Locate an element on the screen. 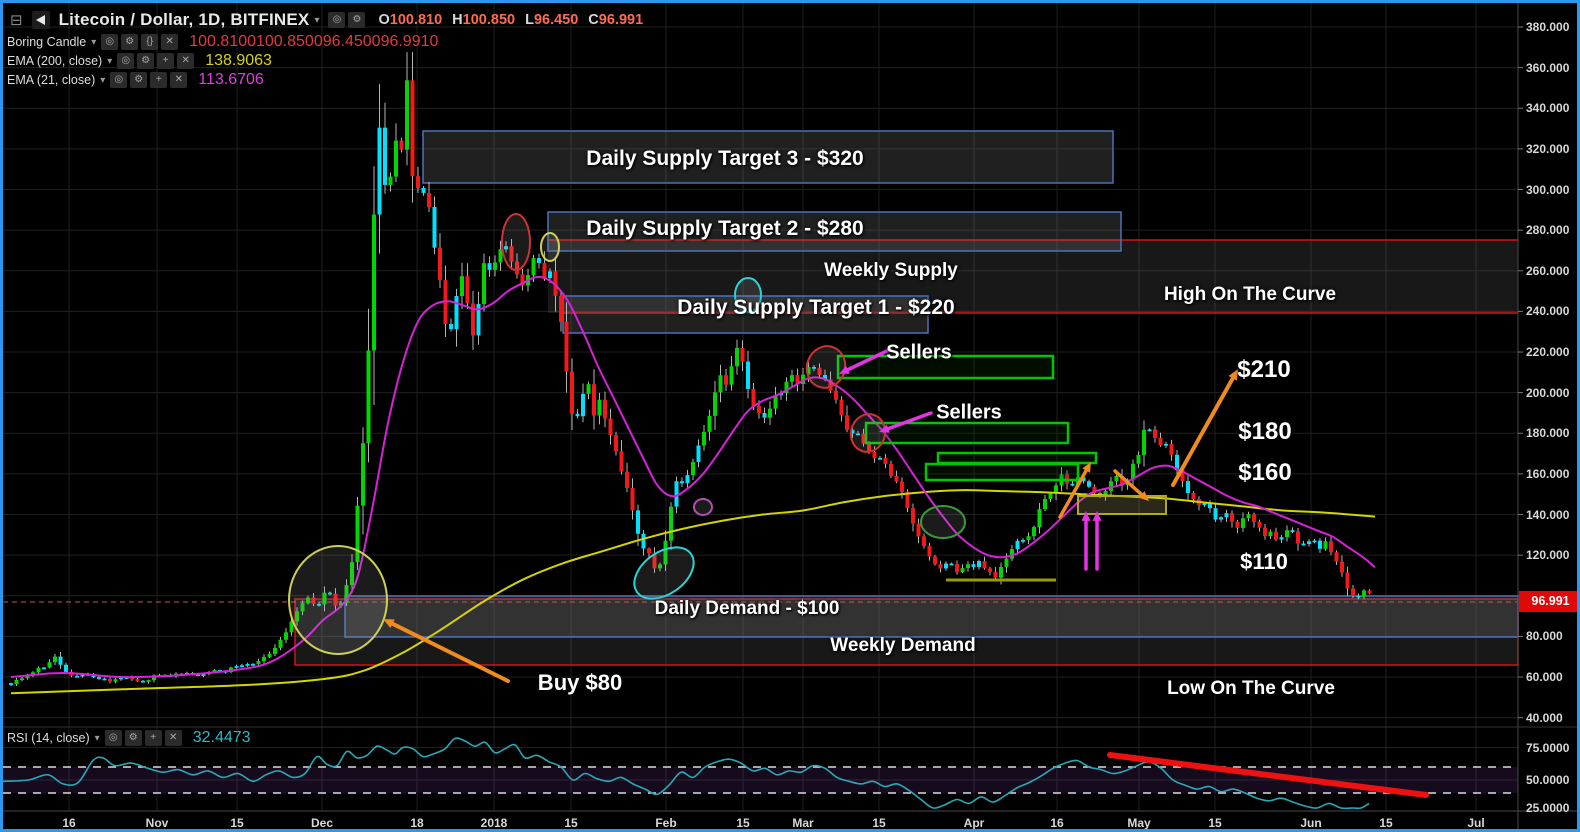 This screenshot has width=1580, height=832. price-axis-label: 120.000 is located at coordinates (1548, 555).